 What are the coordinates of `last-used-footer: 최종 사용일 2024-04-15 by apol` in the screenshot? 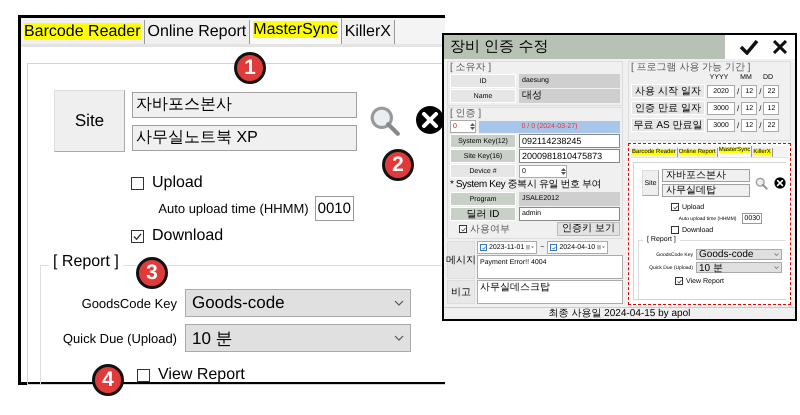 It's located at (619, 313).